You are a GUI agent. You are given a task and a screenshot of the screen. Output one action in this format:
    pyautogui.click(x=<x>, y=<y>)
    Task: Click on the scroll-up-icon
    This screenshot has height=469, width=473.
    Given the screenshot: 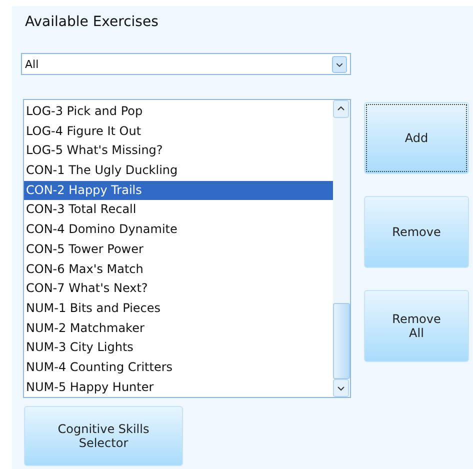 What is the action you would take?
    pyautogui.click(x=341, y=109)
    